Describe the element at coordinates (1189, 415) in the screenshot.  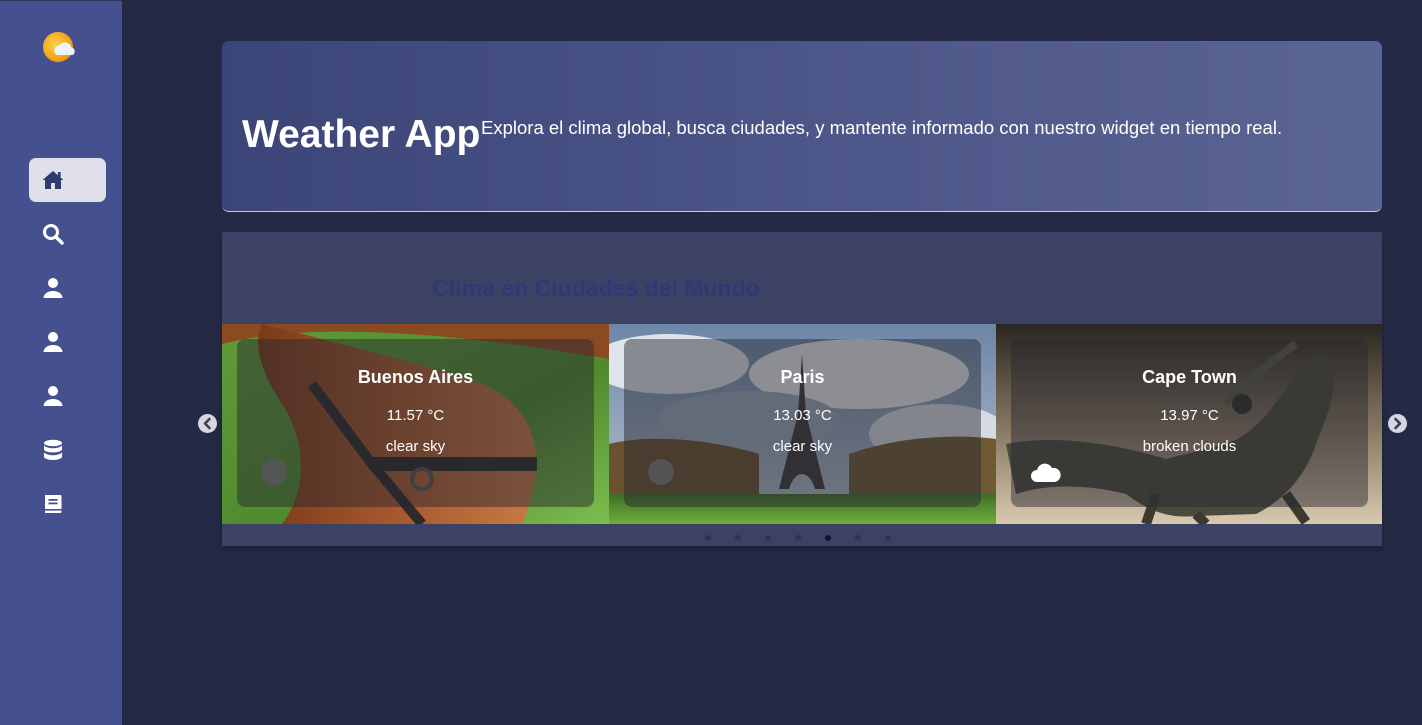
I see `city-temperature: 13.97 °C` at that location.